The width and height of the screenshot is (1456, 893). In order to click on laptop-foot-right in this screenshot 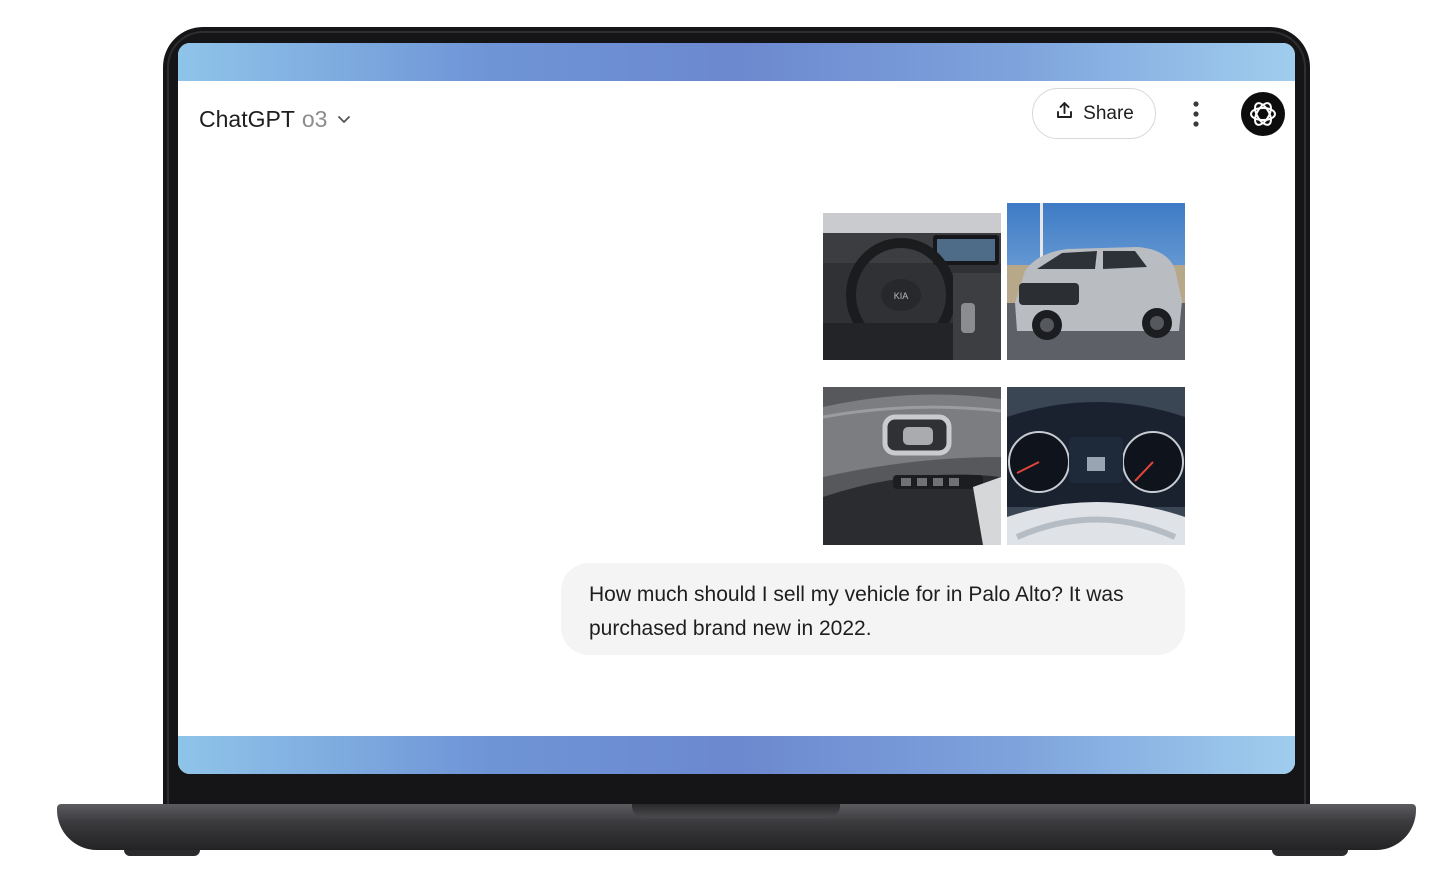, I will do `click(1310, 853)`.